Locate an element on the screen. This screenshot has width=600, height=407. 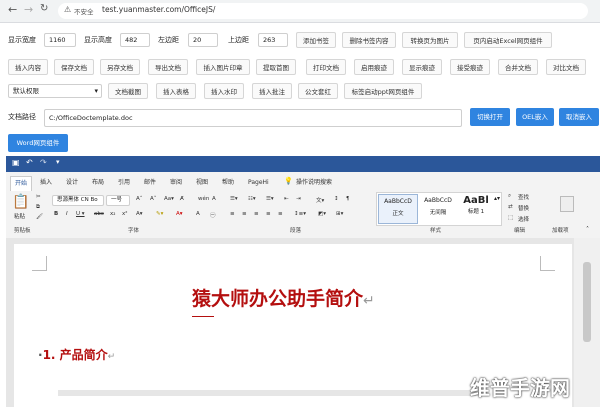
underline-icon: U ▾ is located at coordinates (80, 214).